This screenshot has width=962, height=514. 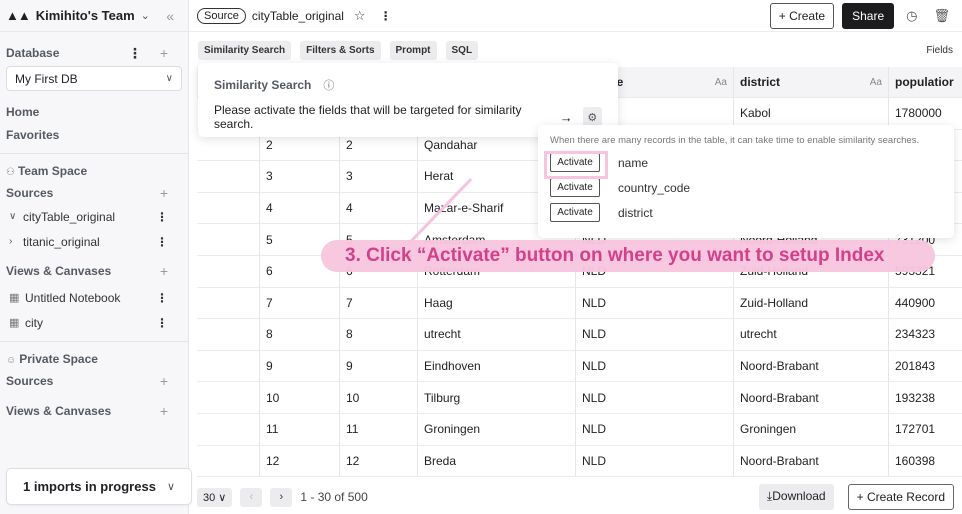 What do you see at coordinates (94, 112) in the screenshot?
I see `nav-home: Home` at bounding box center [94, 112].